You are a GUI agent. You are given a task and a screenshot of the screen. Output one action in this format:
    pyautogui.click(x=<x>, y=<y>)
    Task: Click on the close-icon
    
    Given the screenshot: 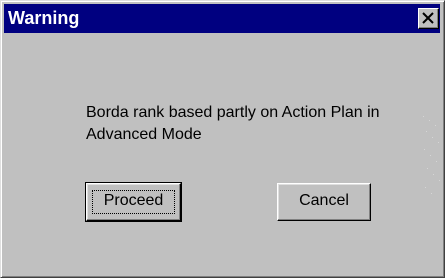 What is the action you would take?
    pyautogui.click(x=428, y=18)
    